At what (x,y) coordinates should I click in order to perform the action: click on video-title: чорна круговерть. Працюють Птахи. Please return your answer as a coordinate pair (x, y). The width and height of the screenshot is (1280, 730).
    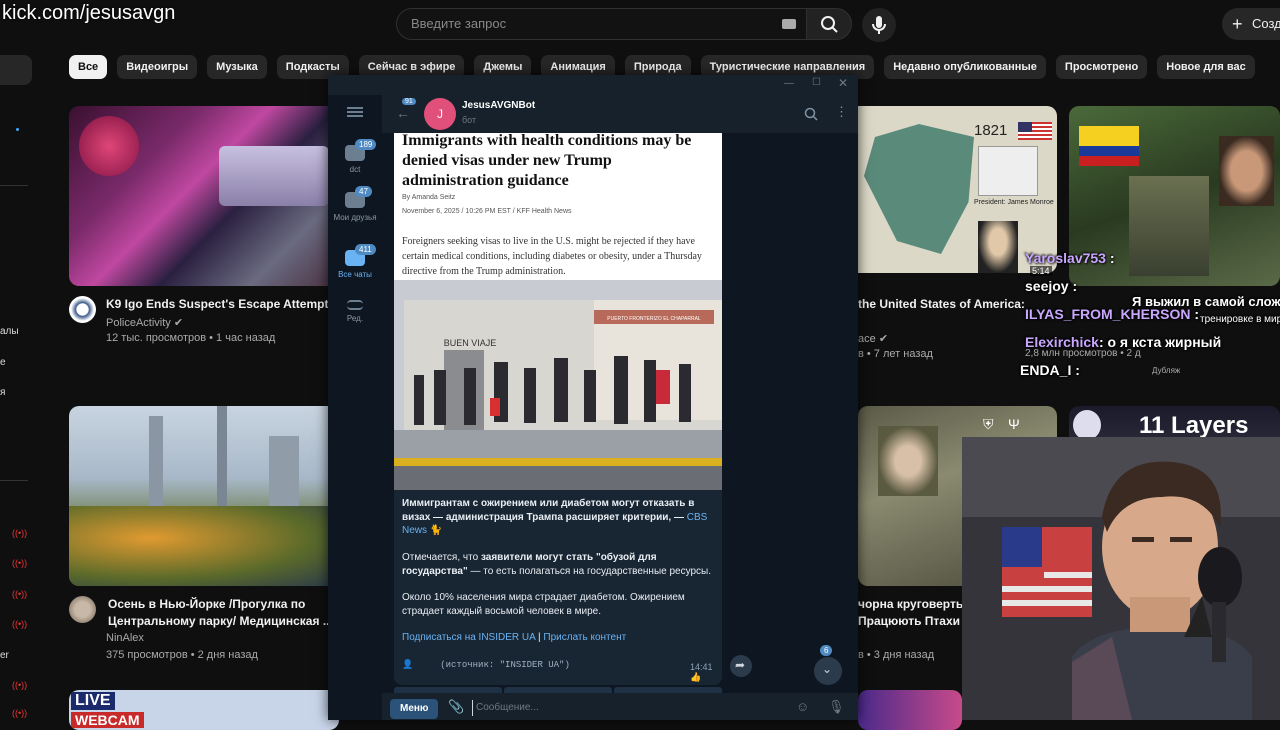
    Looking at the image, I should click on (912, 613).